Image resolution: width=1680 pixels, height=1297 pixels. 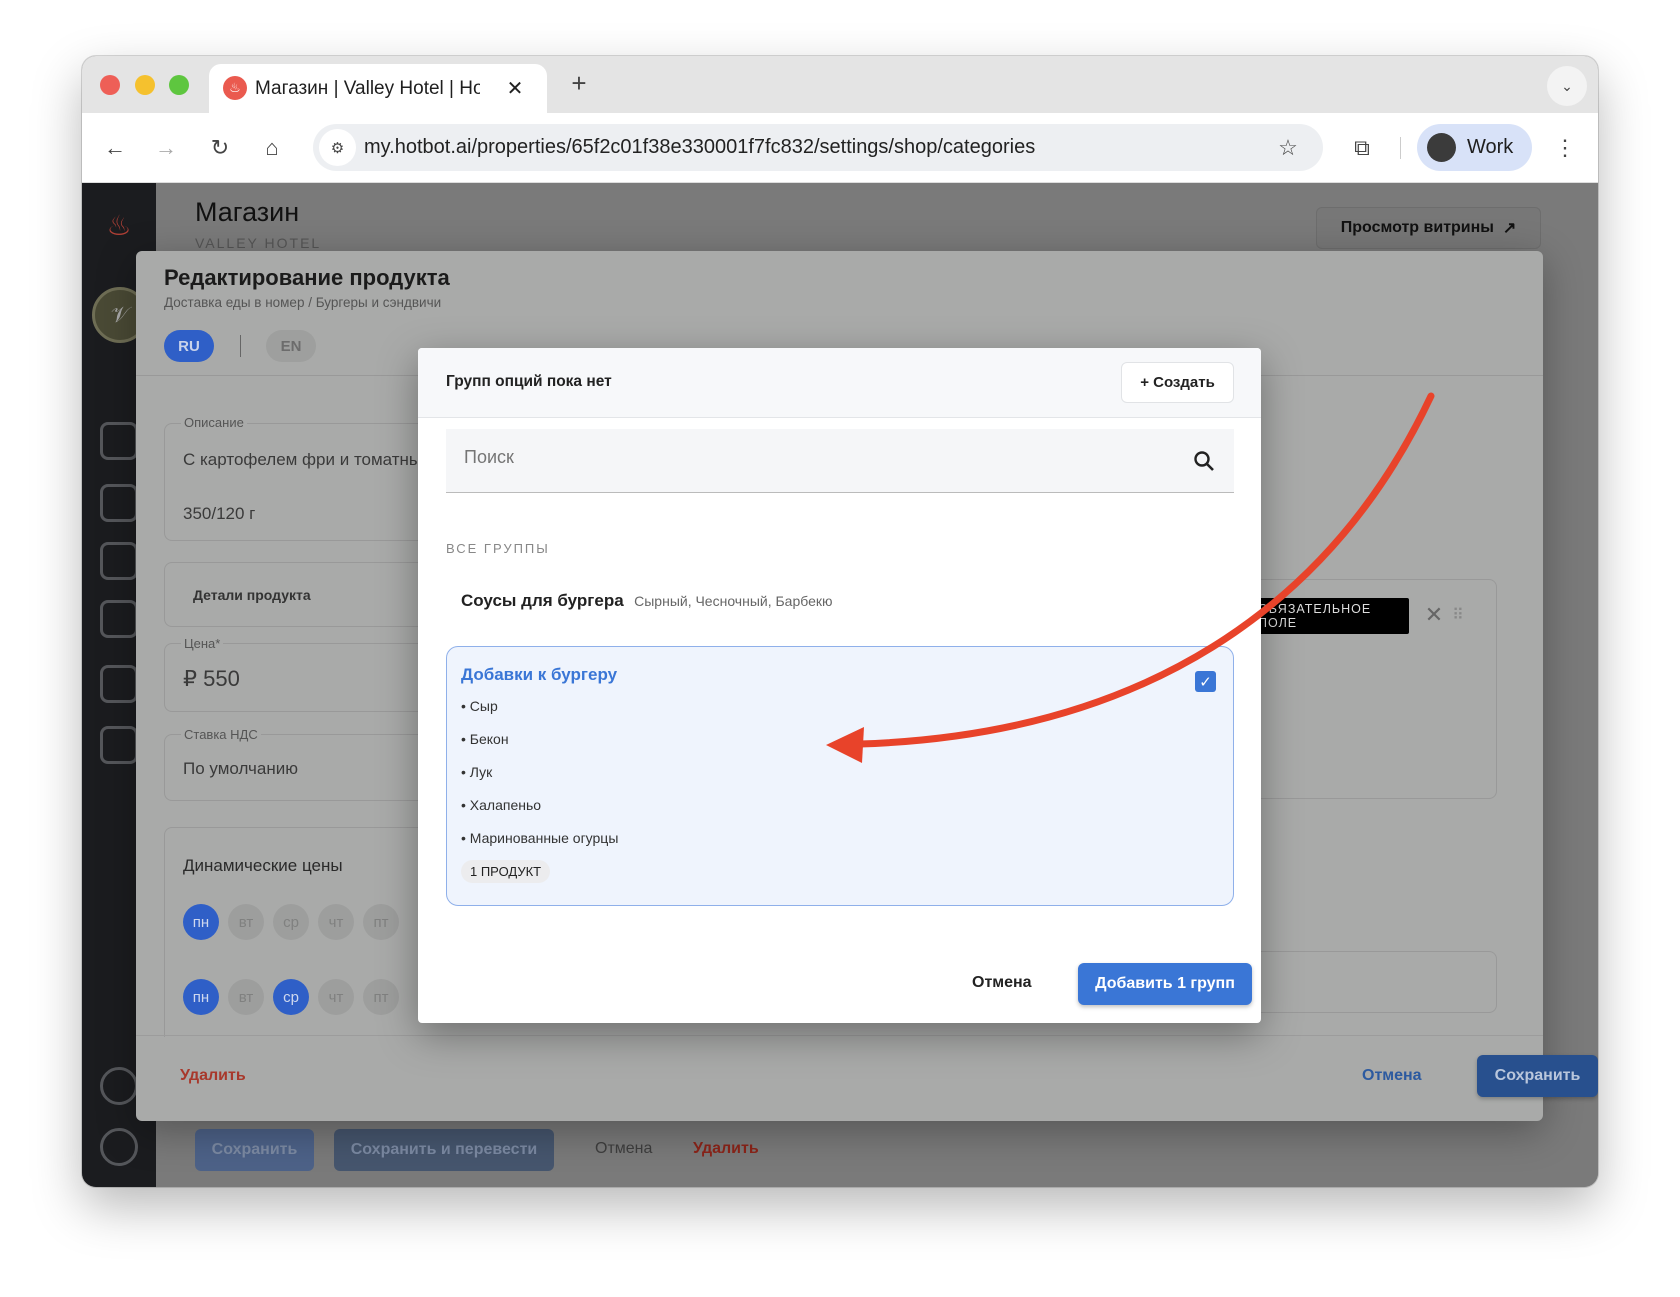 I want to click on page-title: Магазин, so click(x=247, y=212).